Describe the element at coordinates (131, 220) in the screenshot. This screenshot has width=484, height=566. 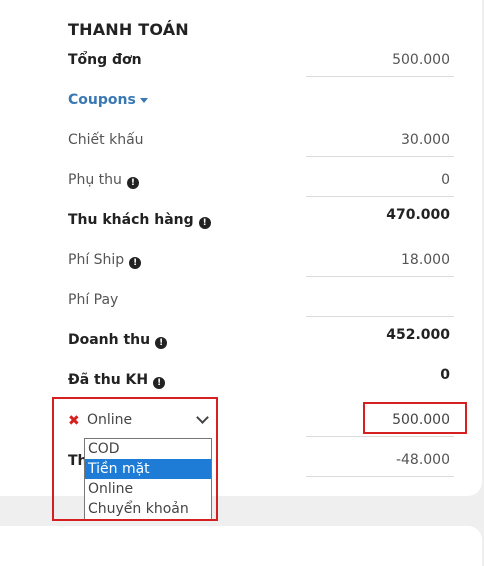
I see `thu-khach-hang-text: Thu khách hàng` at that location.